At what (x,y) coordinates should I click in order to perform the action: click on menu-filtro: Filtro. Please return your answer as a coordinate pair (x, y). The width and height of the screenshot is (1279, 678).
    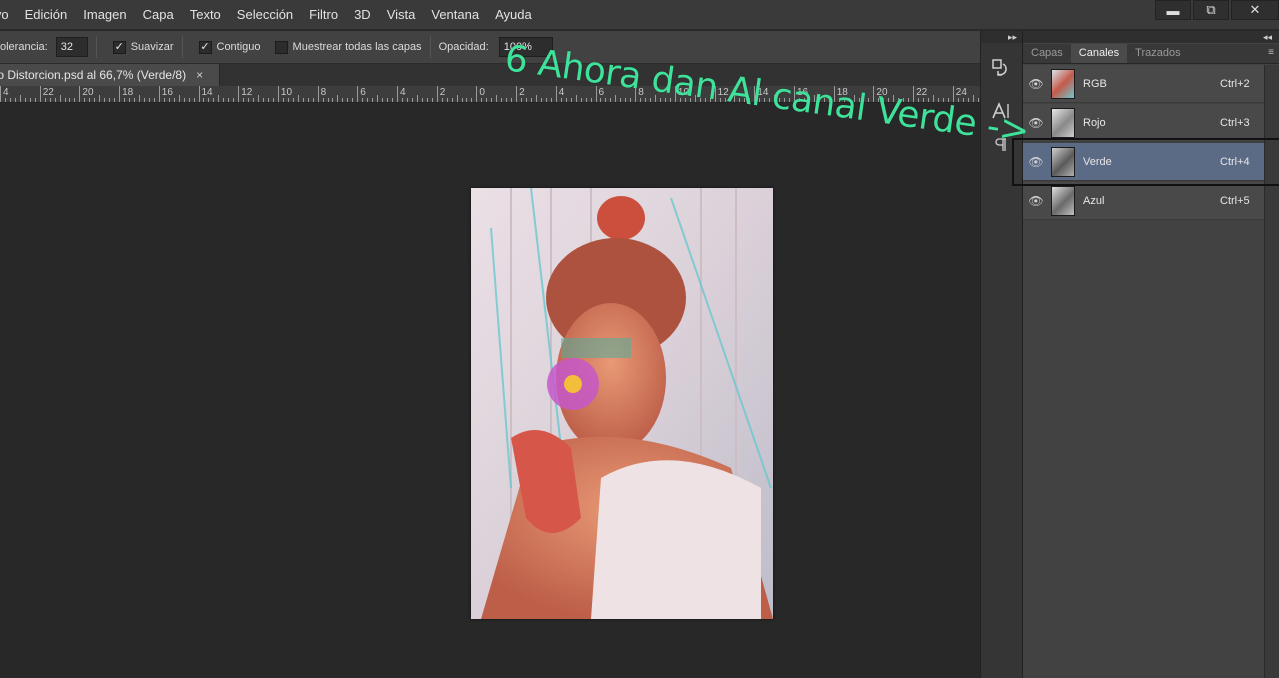
    Looking at the image, I should click on (323, 15).